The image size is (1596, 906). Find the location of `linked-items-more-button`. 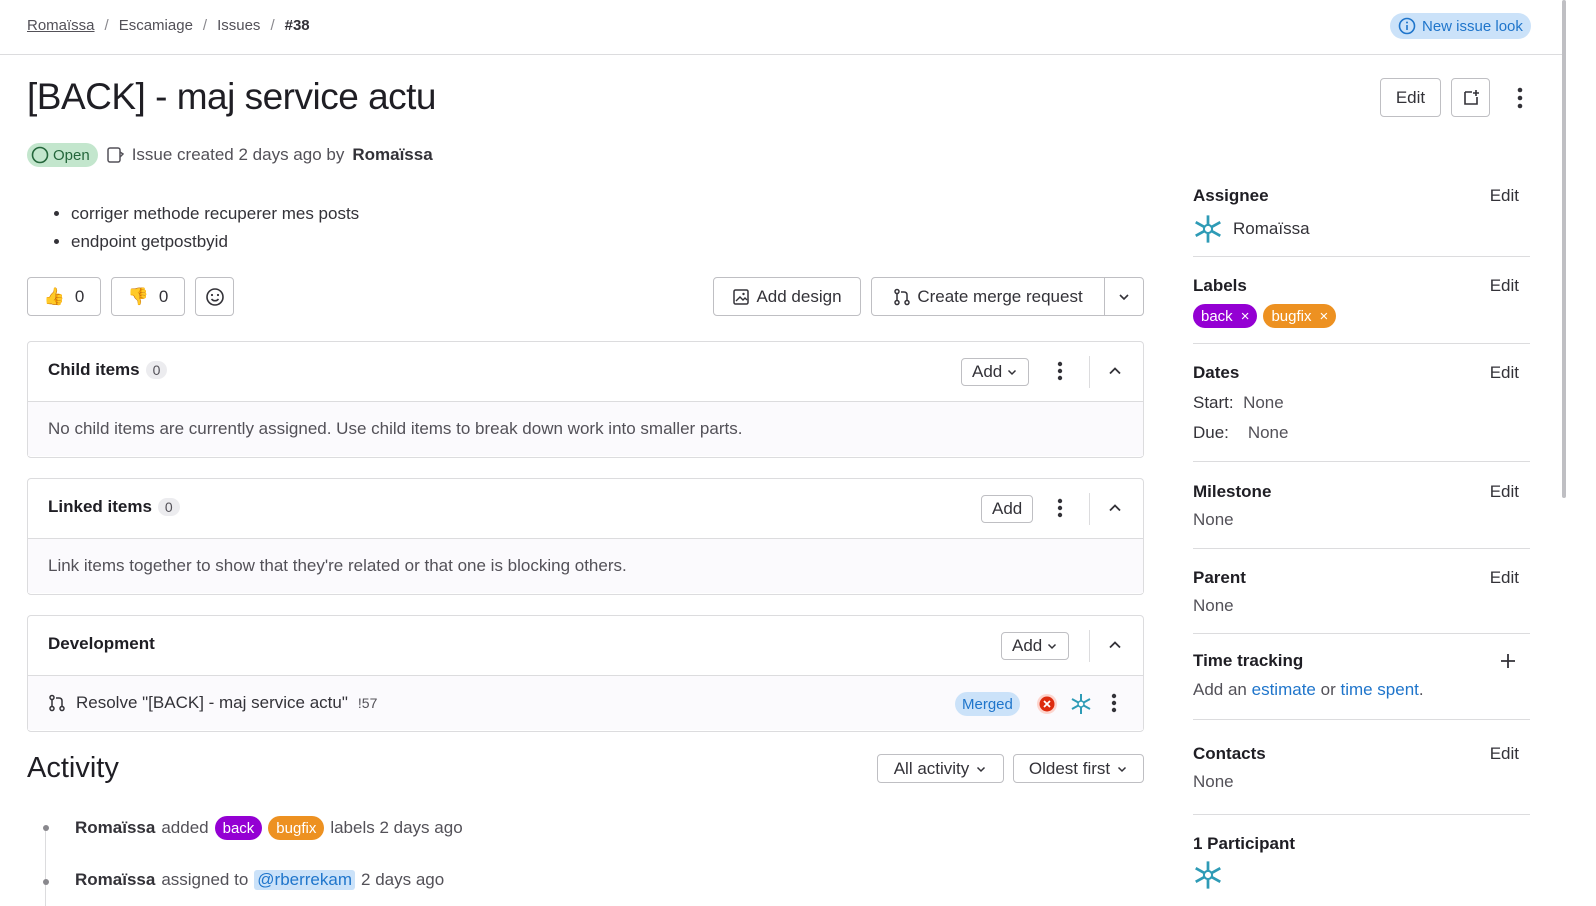

linked-items-more-button is located at coordinates (1060, 508).